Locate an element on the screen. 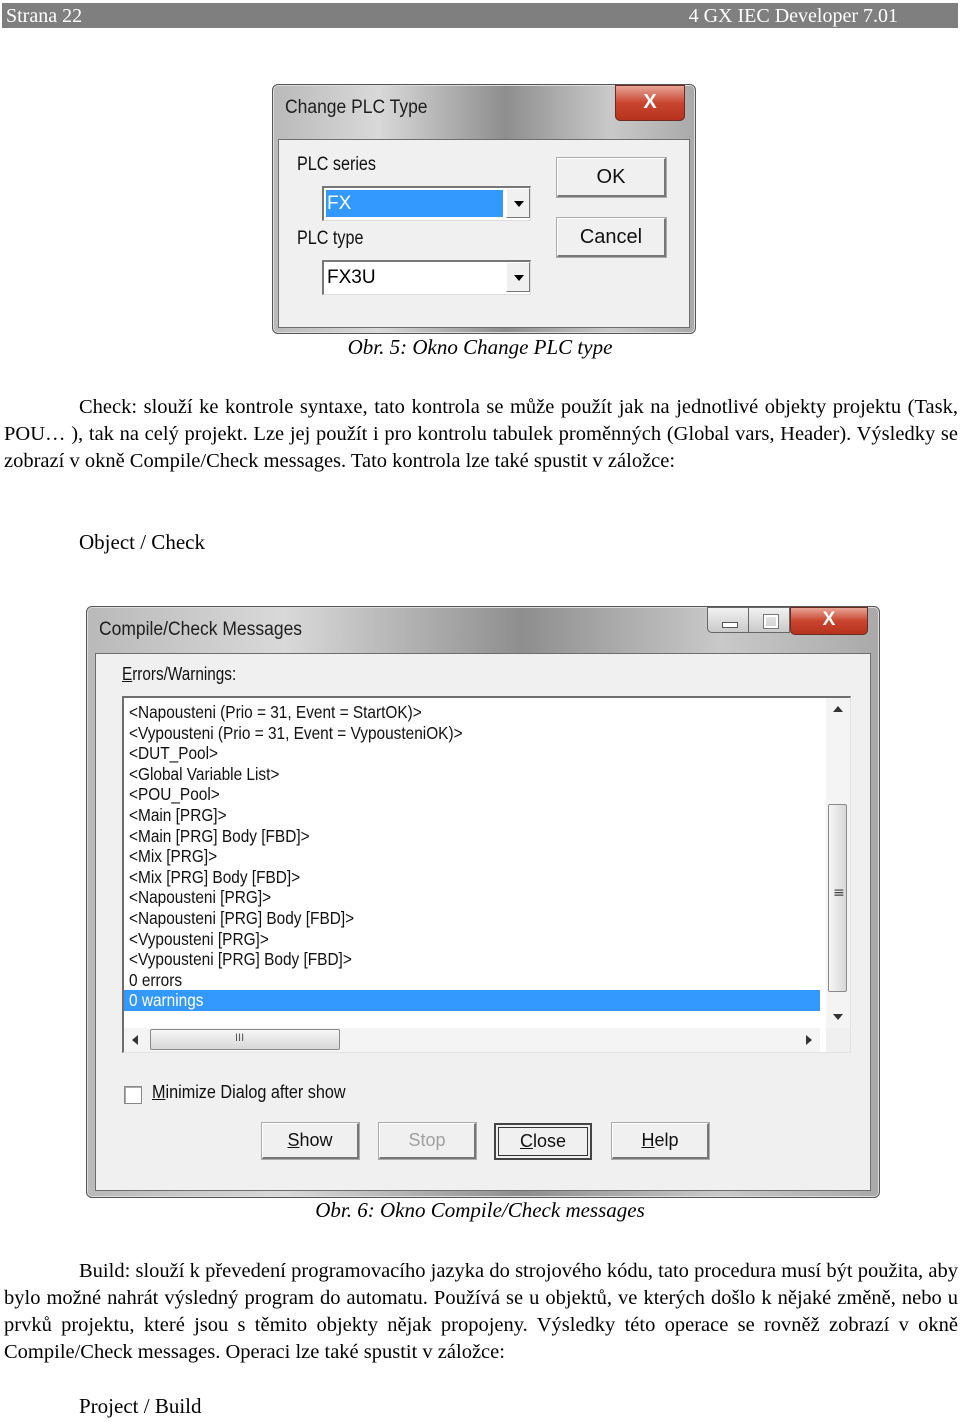 Image resolution: width=960 pixels, height=1422 pixels. close-label-text: lose is located at coordinates (549, 1141).